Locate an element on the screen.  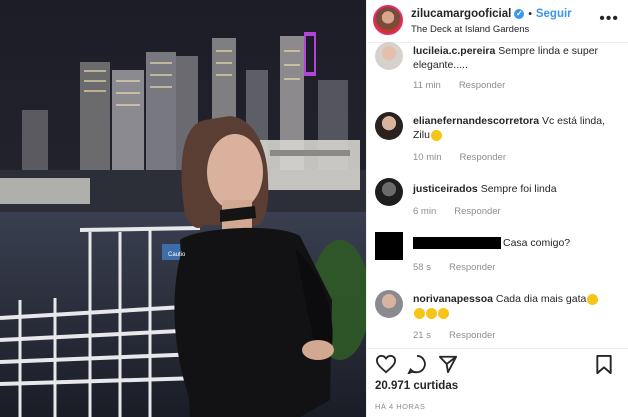
follow-button: Seguir is located at coordinates (554, 14).